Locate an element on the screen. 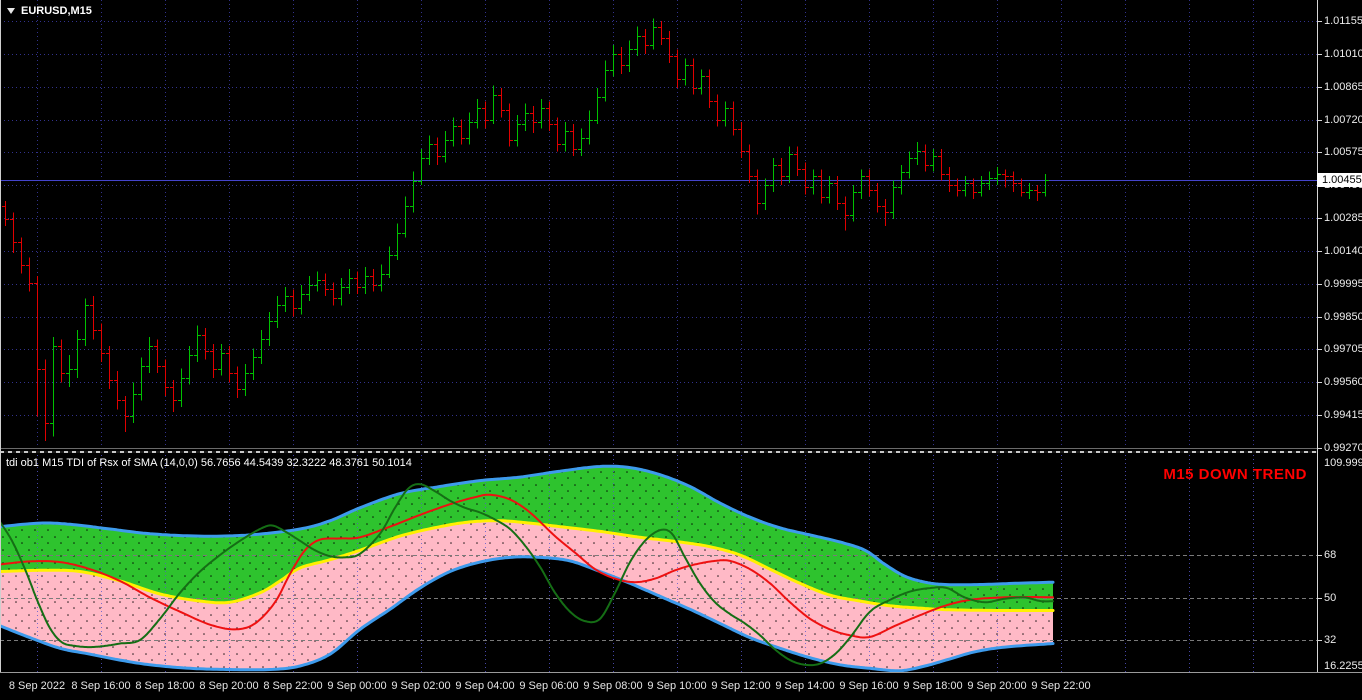  indicator-axis-label: 32 is located at coordinates (1330, 640).